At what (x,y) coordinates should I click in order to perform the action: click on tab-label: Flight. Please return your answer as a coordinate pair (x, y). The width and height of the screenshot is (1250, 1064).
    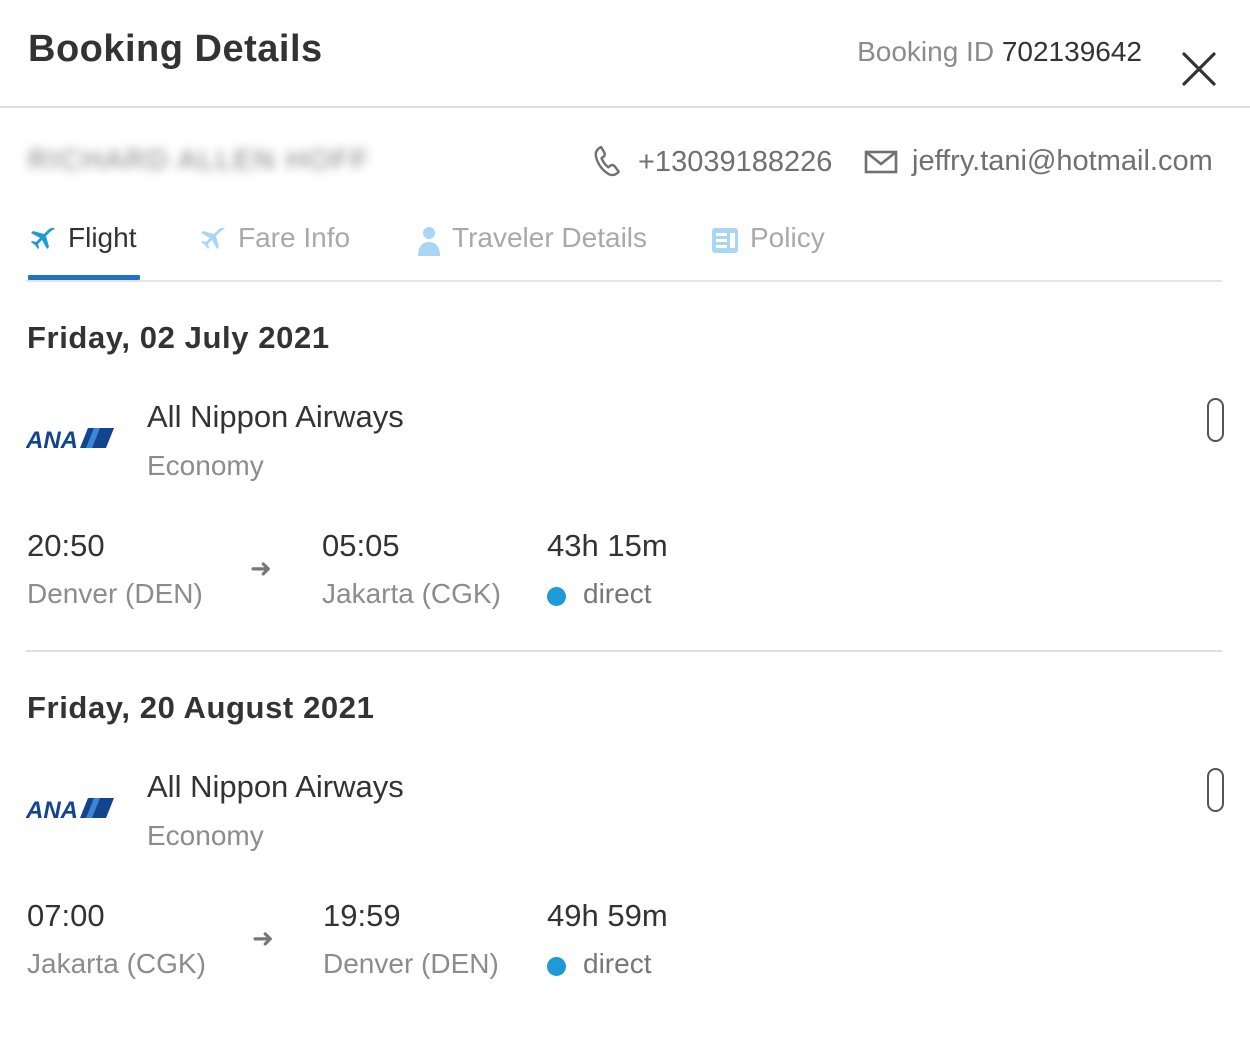
    Looking at the image, I should click on (102, 237).